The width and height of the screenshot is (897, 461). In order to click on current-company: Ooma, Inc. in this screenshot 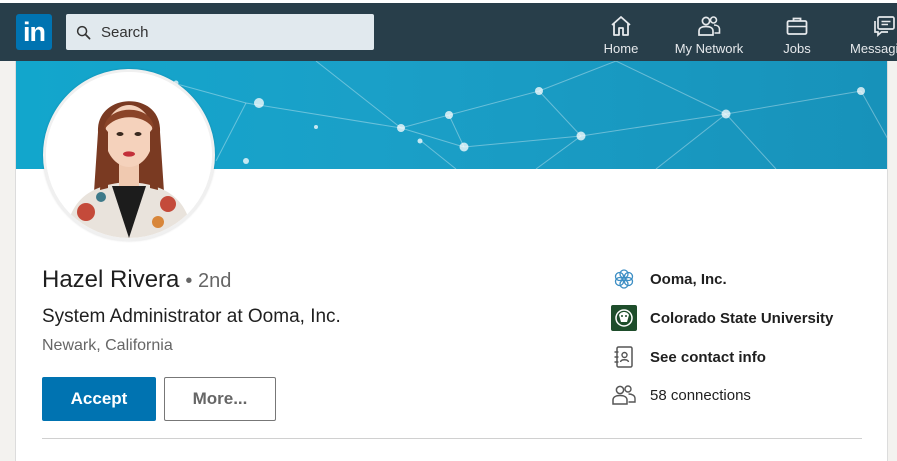, I will do `click(669, 279)`.